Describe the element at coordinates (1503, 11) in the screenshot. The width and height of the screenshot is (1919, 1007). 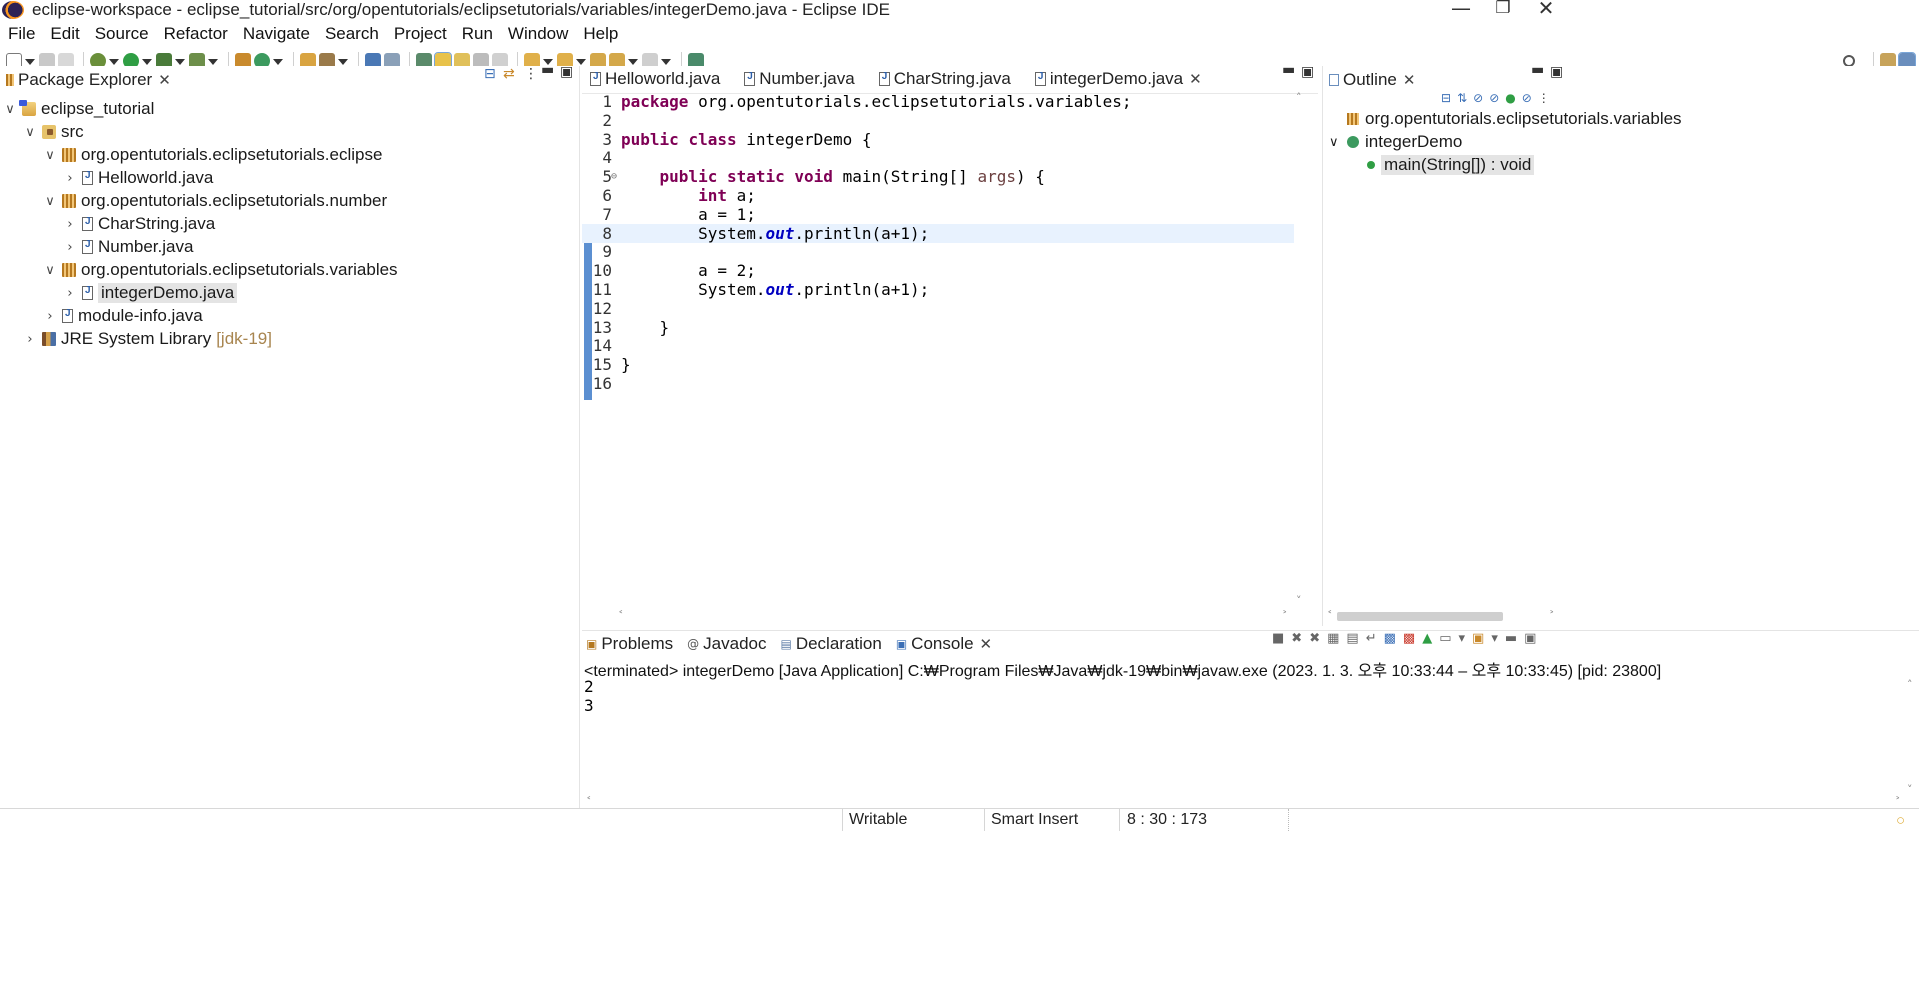
I see `restore-icon: ❐` at that location.